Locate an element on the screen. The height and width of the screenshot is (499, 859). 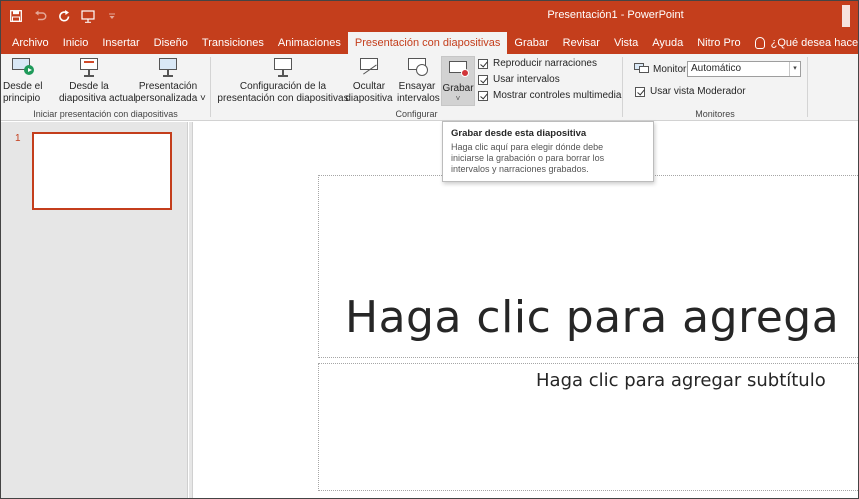
lightbulb-icon is located at coordinates (759, 43).